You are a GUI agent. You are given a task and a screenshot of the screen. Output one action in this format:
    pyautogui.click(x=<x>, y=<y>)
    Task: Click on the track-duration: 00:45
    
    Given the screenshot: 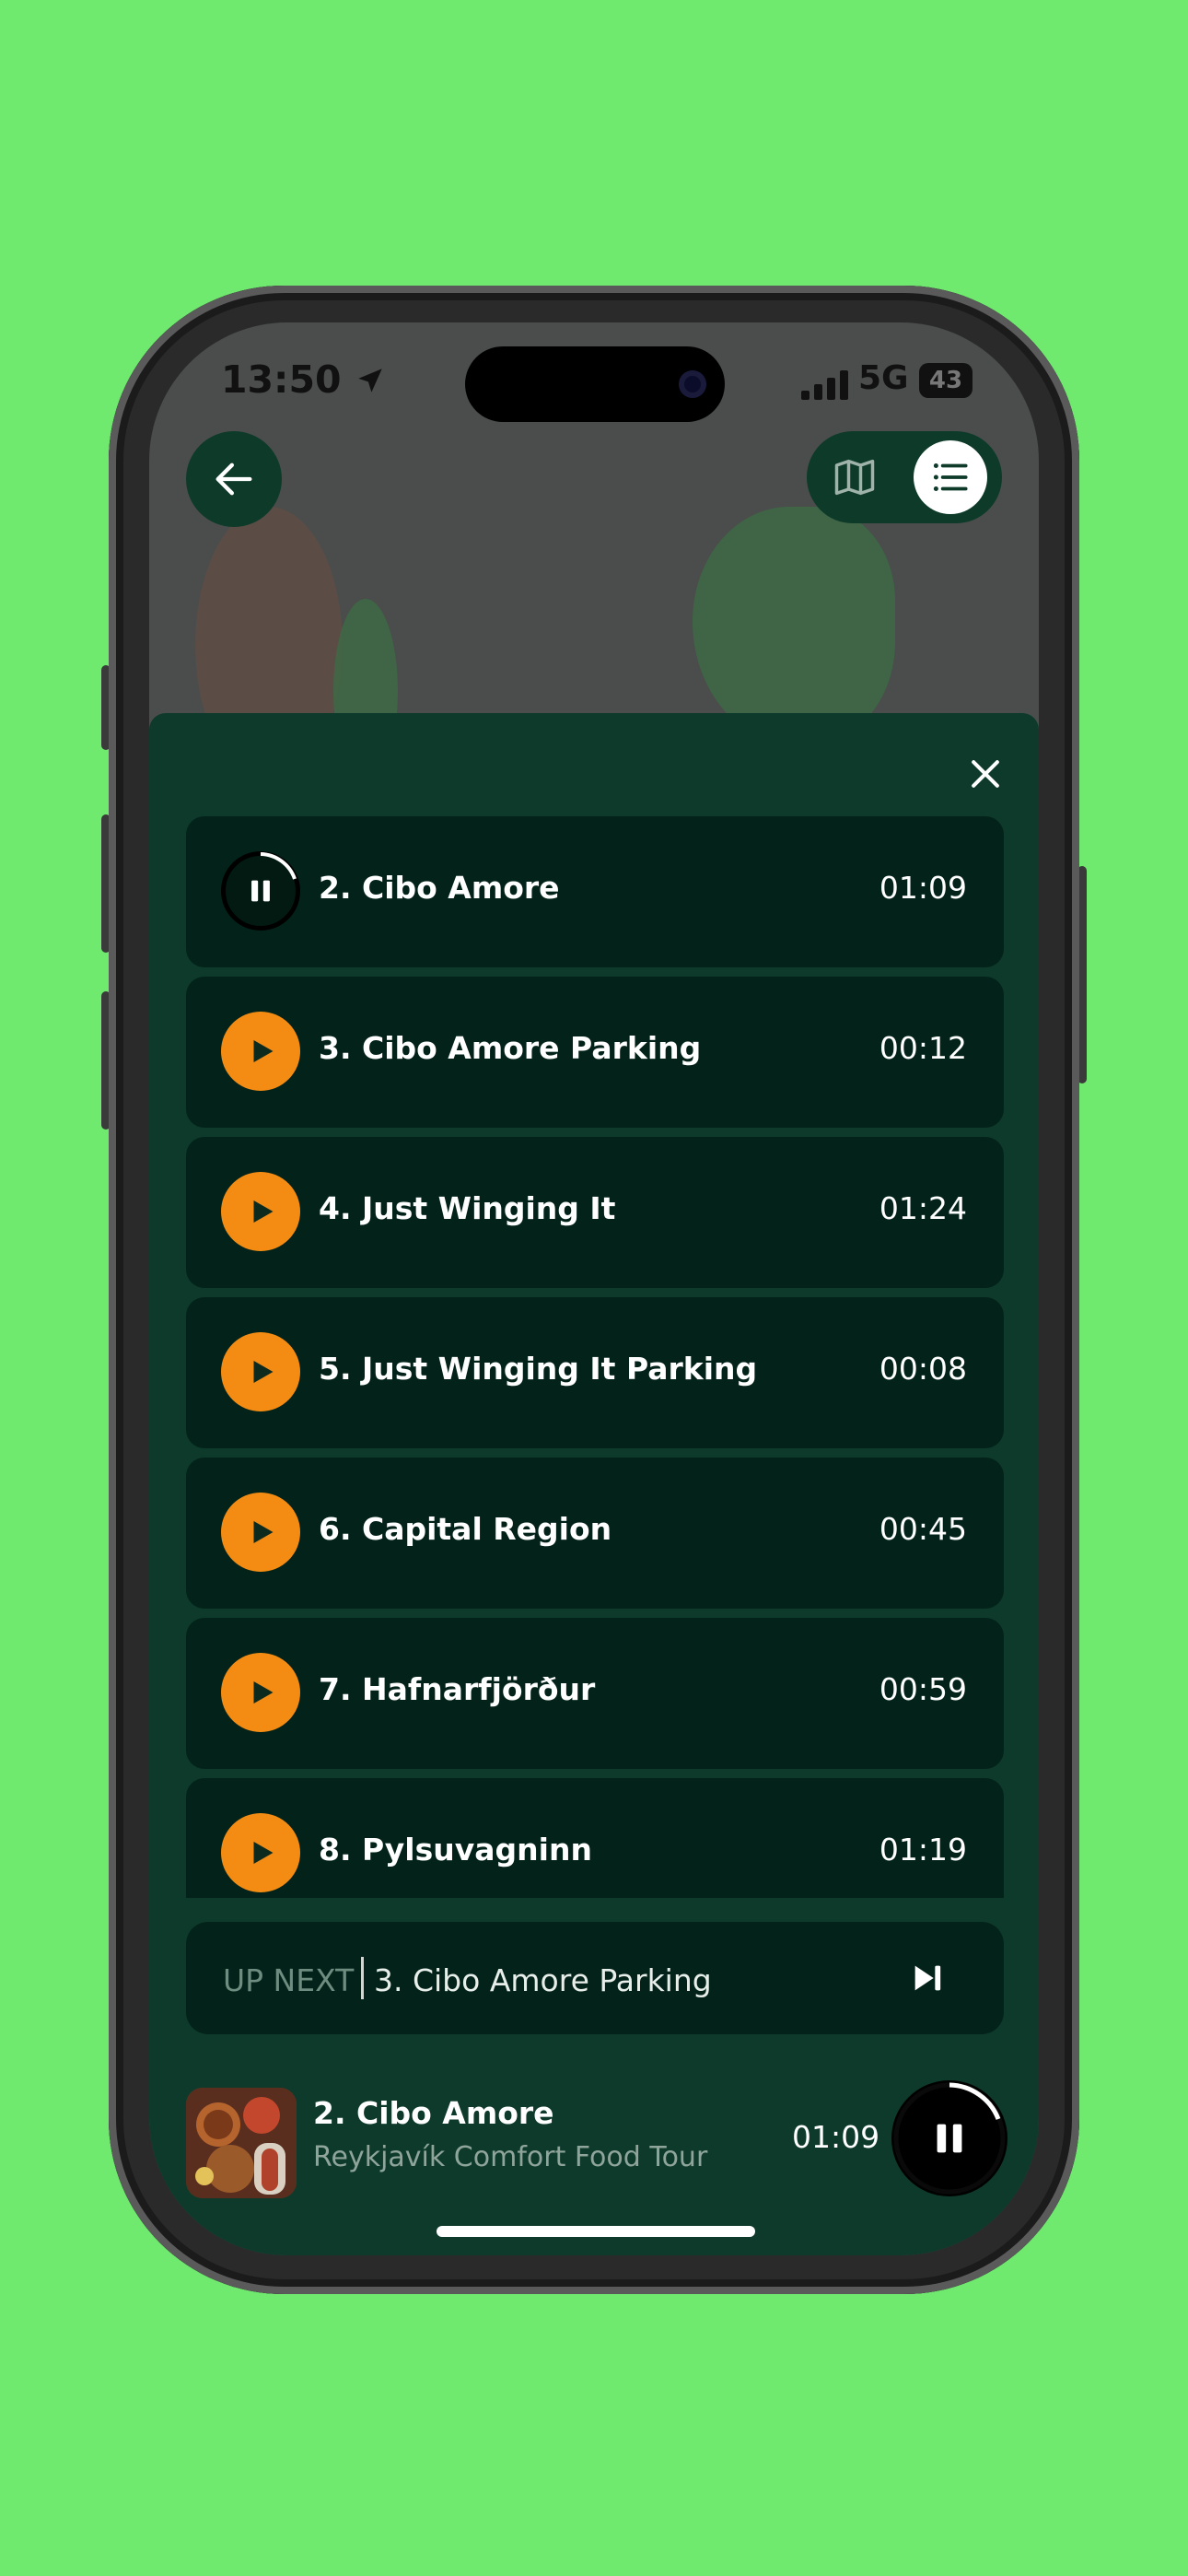 What is the action you would take?
    pyautogui.click(x=923, y=1529)
    